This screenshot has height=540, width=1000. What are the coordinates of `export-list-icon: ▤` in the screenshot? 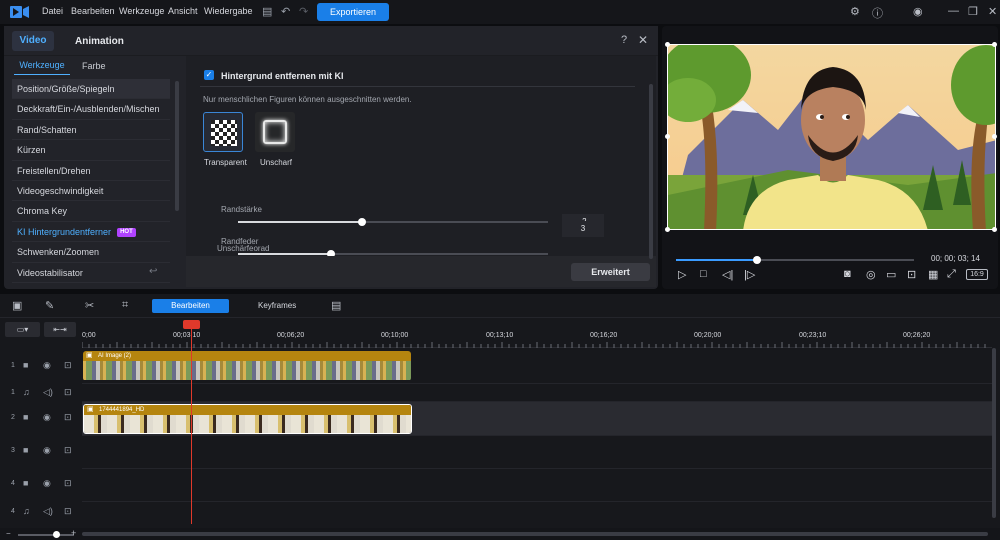 It's located at (336, 305).